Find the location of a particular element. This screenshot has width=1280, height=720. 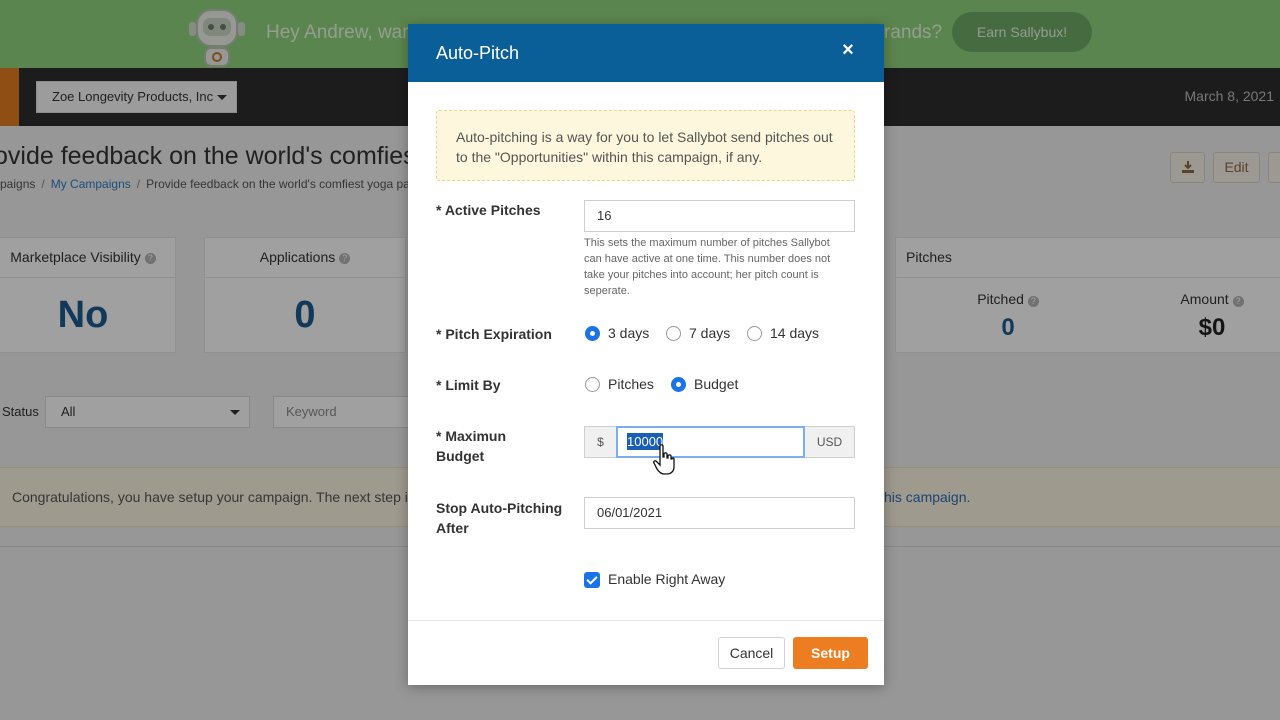

cancel-button: Cancel is located at coordinates (751, 653).